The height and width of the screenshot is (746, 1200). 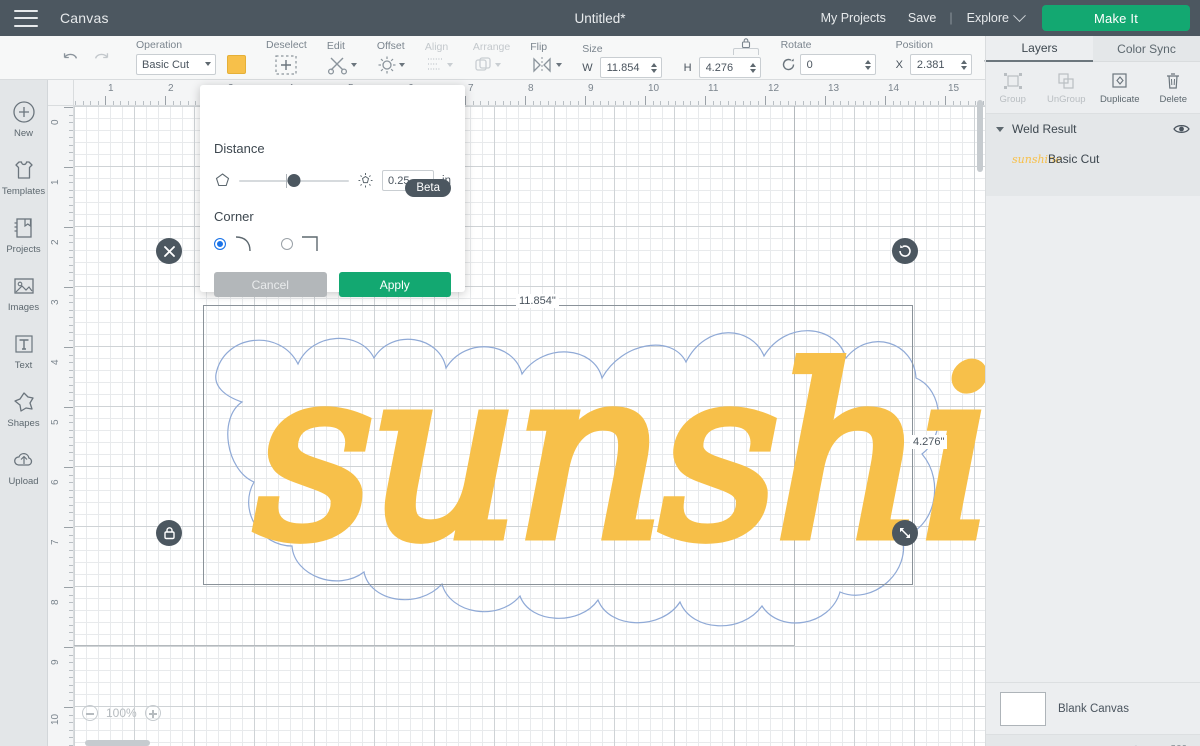 I want to click on resize-handle, so click(x=905, y=533).